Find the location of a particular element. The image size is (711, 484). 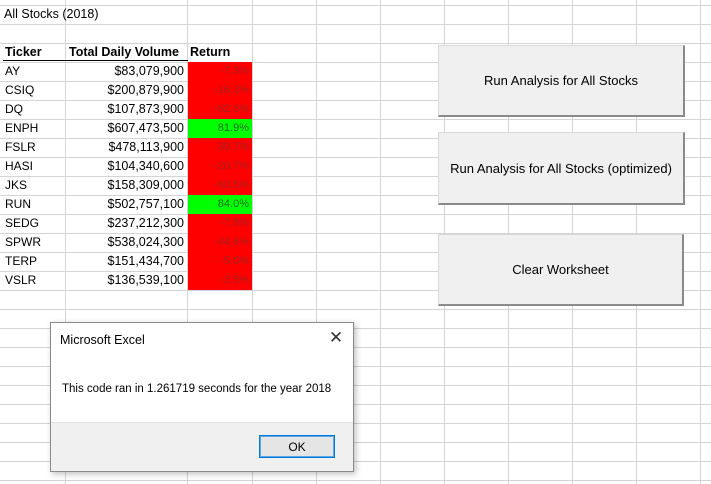

run-analysis-all-stocks-button: Run Analysis for All Stocks is located at coordinates (561, 81).